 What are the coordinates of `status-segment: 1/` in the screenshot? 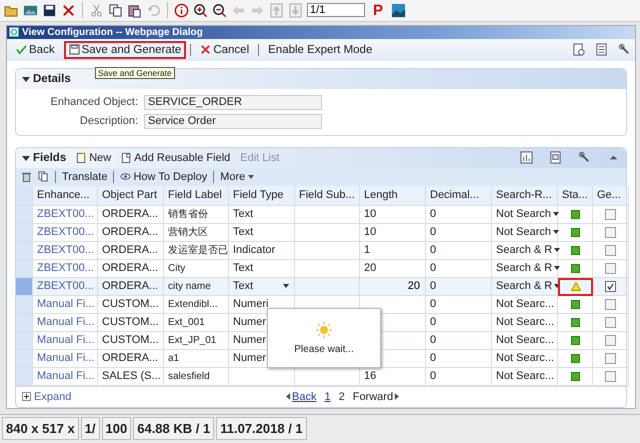 It's located at (90, 428).